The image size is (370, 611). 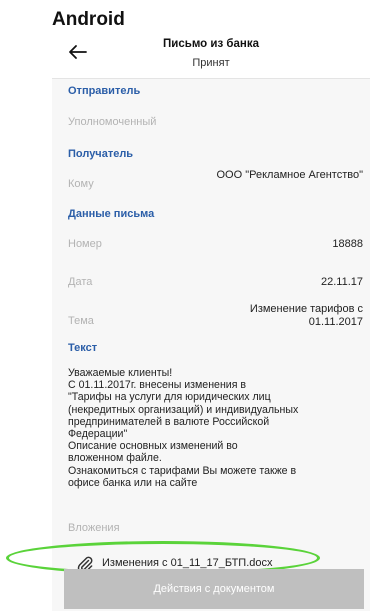 I want to click on subject-value-line2: 01.11.2017, so click(x=335, y=322).